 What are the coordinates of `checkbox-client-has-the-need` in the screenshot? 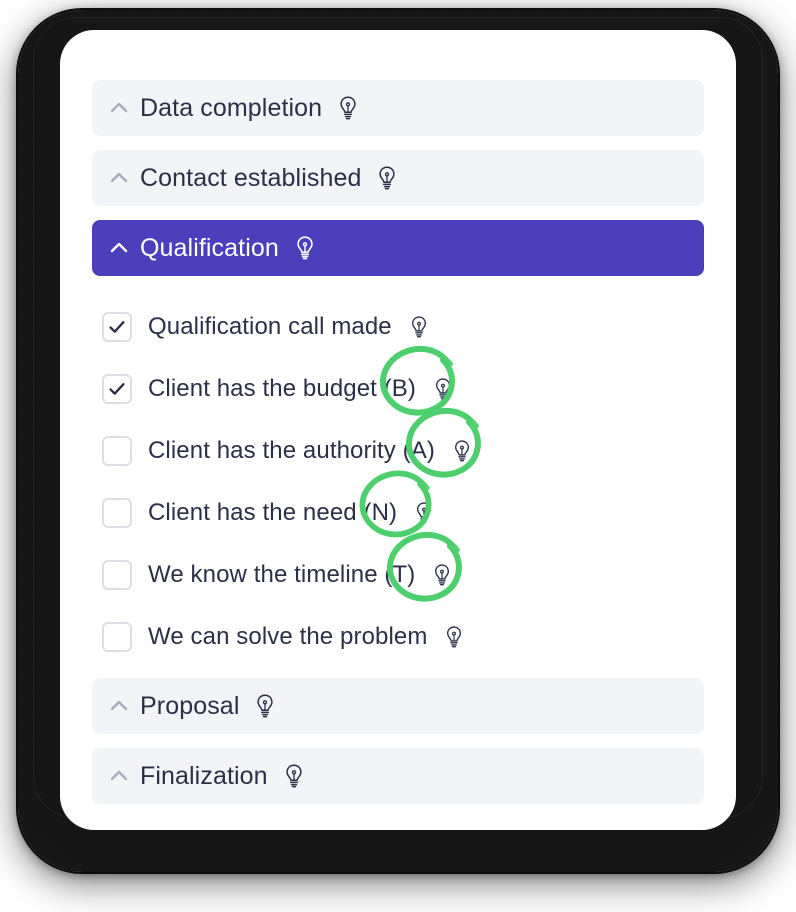 It's located at (117, 513).